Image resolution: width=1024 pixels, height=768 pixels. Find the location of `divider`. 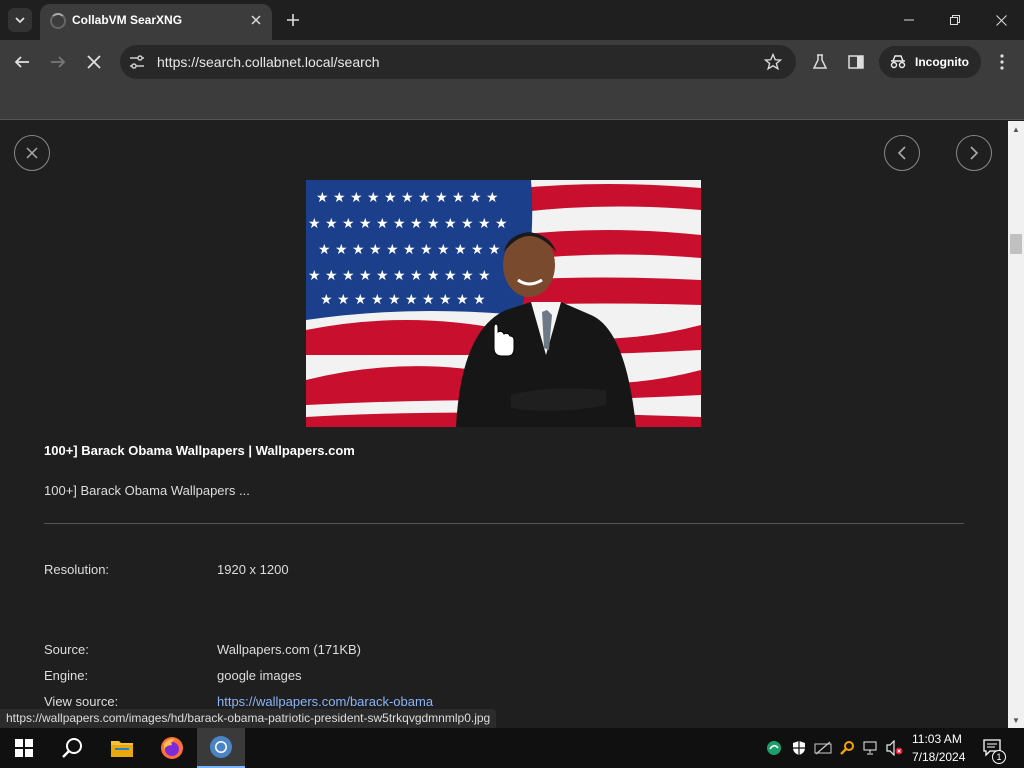

divider is located at coordinates (504, 523).